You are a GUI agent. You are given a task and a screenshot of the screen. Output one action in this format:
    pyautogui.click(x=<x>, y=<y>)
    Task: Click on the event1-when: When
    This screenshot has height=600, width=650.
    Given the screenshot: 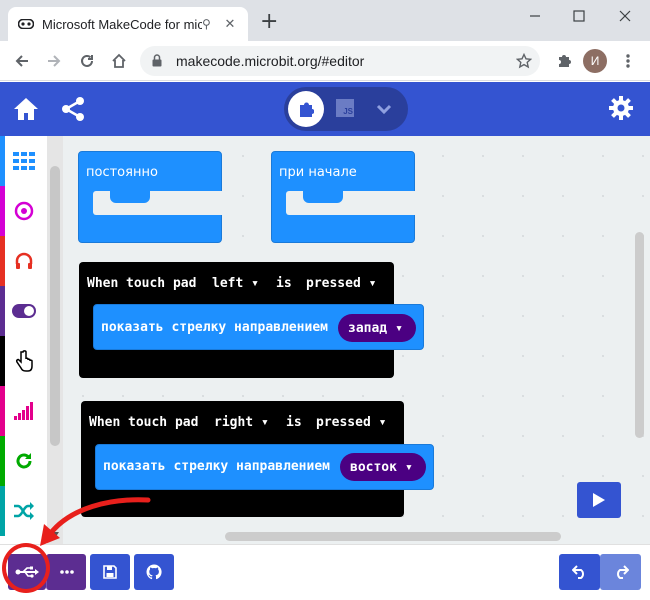 What is the action you would take?
    pyautogui.click(x=103, y=283)
    